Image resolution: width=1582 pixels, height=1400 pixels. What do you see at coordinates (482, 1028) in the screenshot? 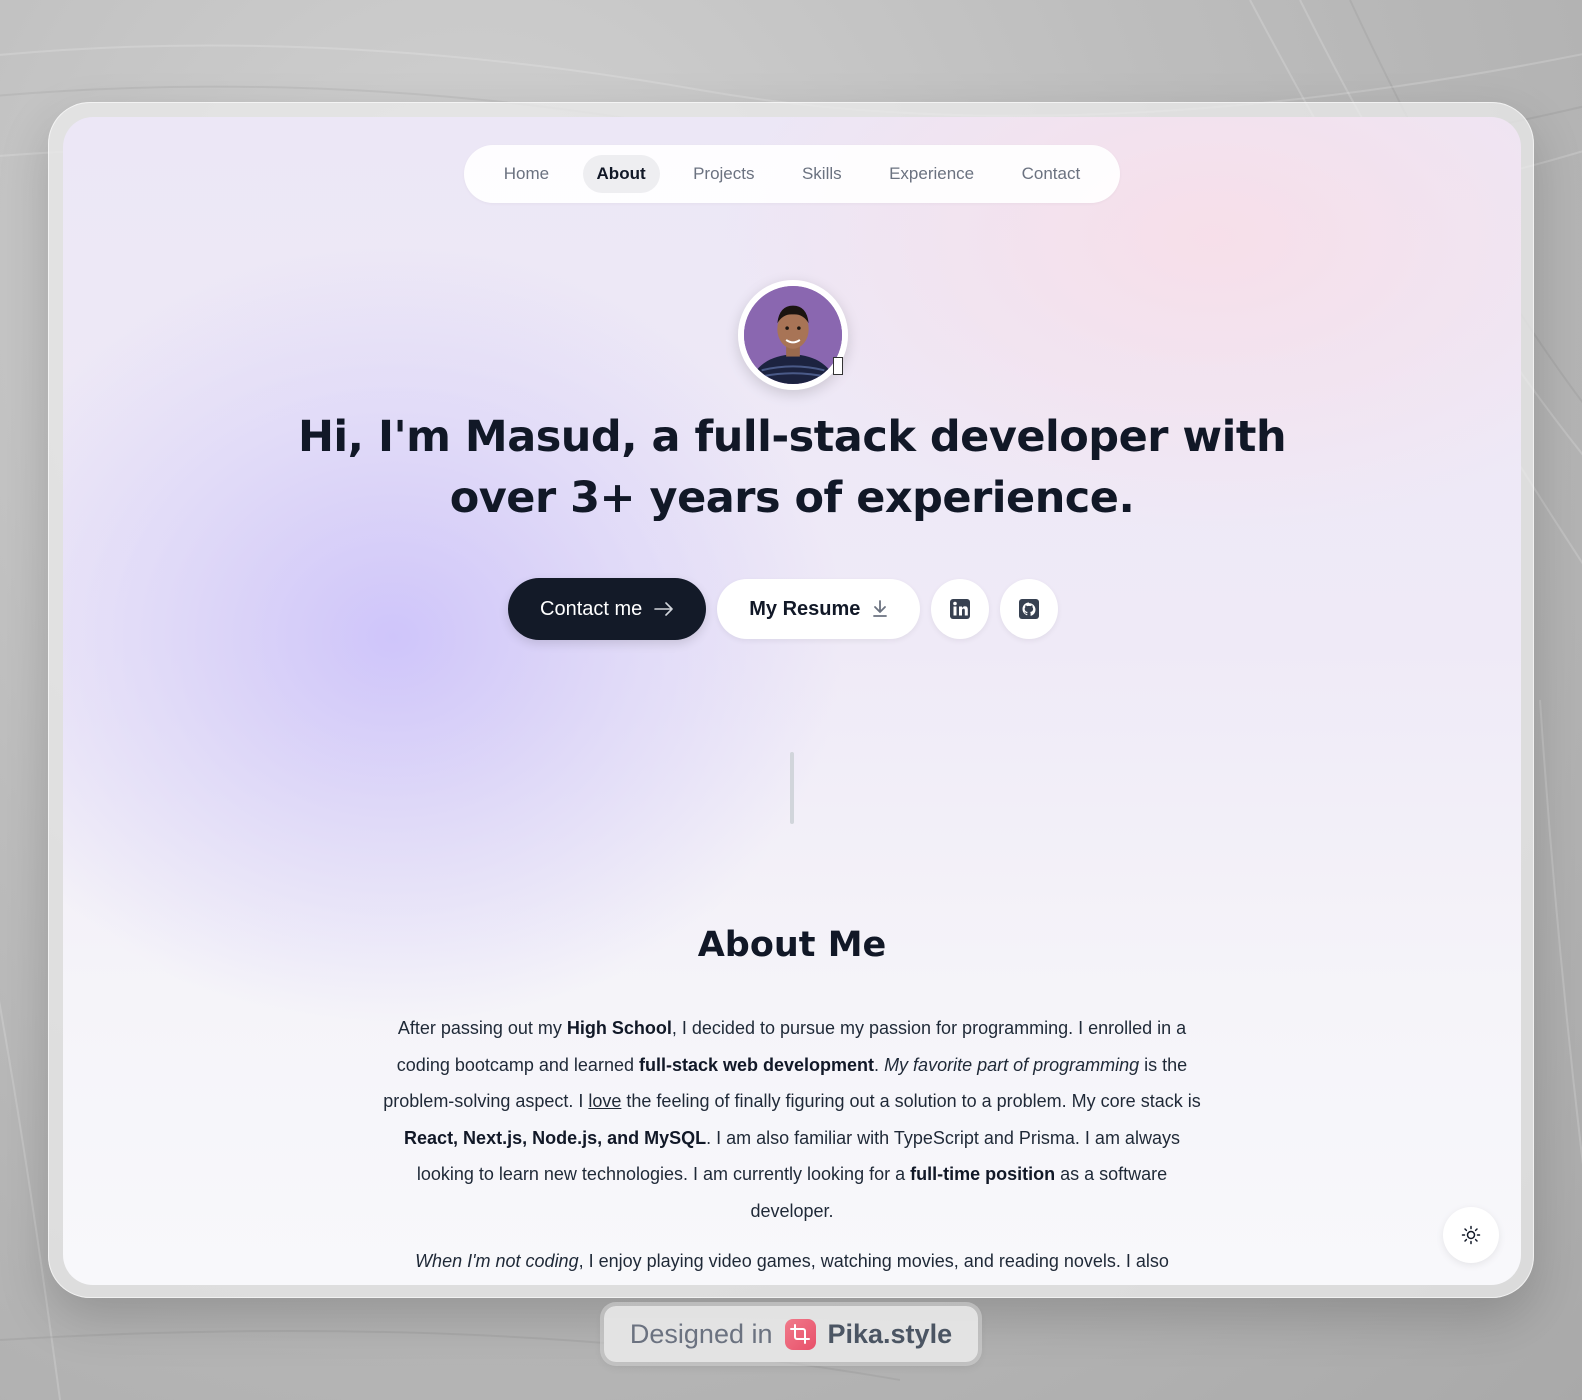
I see `about-text-span: After passing out my` at bounding box center [482, 1028].